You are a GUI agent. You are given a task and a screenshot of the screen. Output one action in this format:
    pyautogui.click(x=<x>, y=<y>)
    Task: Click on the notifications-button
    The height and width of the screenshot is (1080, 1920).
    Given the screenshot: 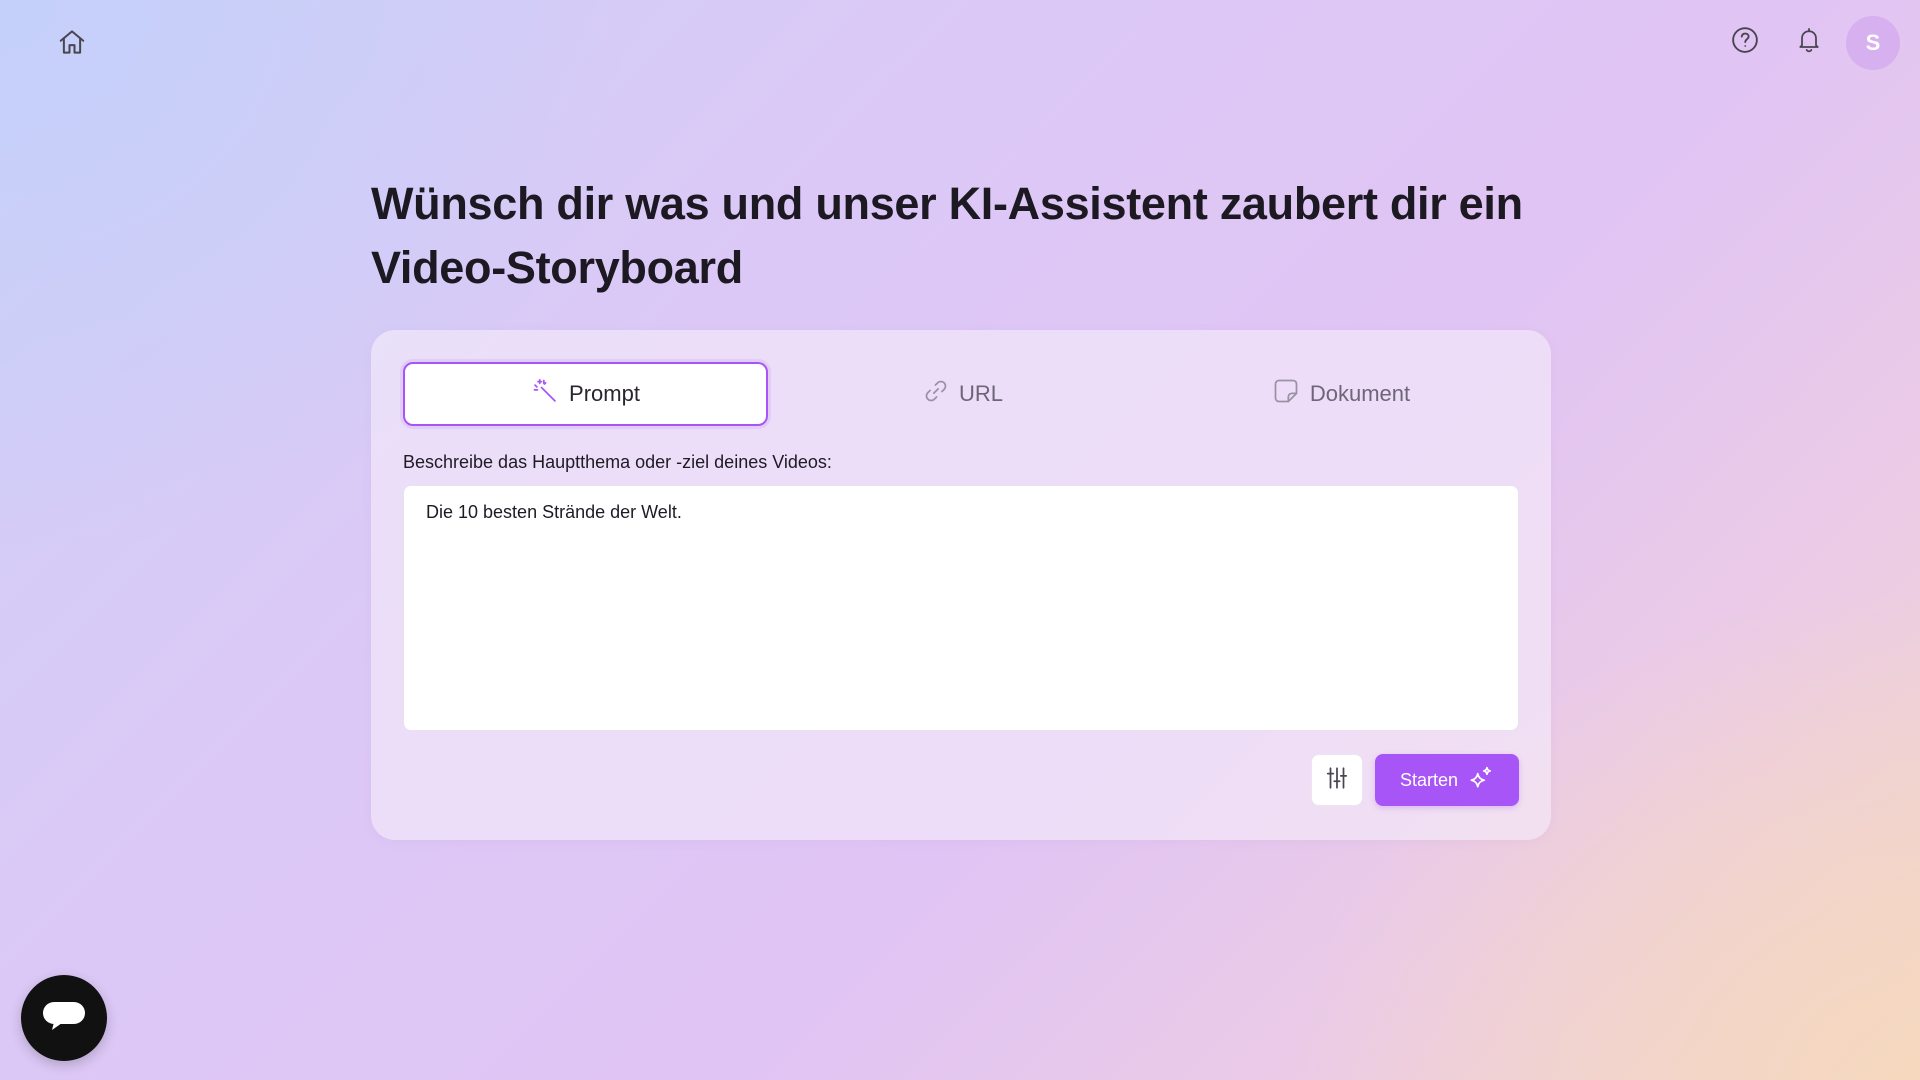 What is the action you would take?
    pyautogui.click(x=1809, y=42)
    